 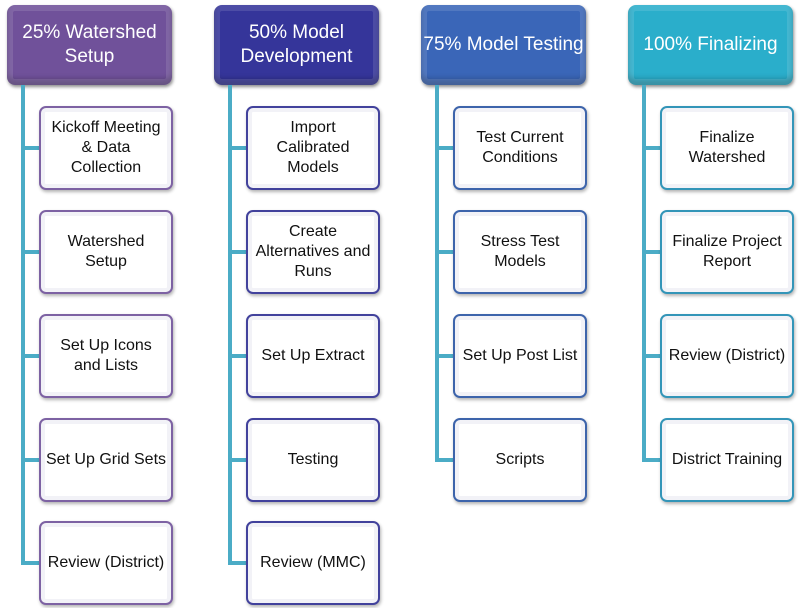 What do you see at coordinates (106, 148) in the screenshot?
I see `task-box: Kickoff Meeting & Data Collection` at bounding box center [106, 148].